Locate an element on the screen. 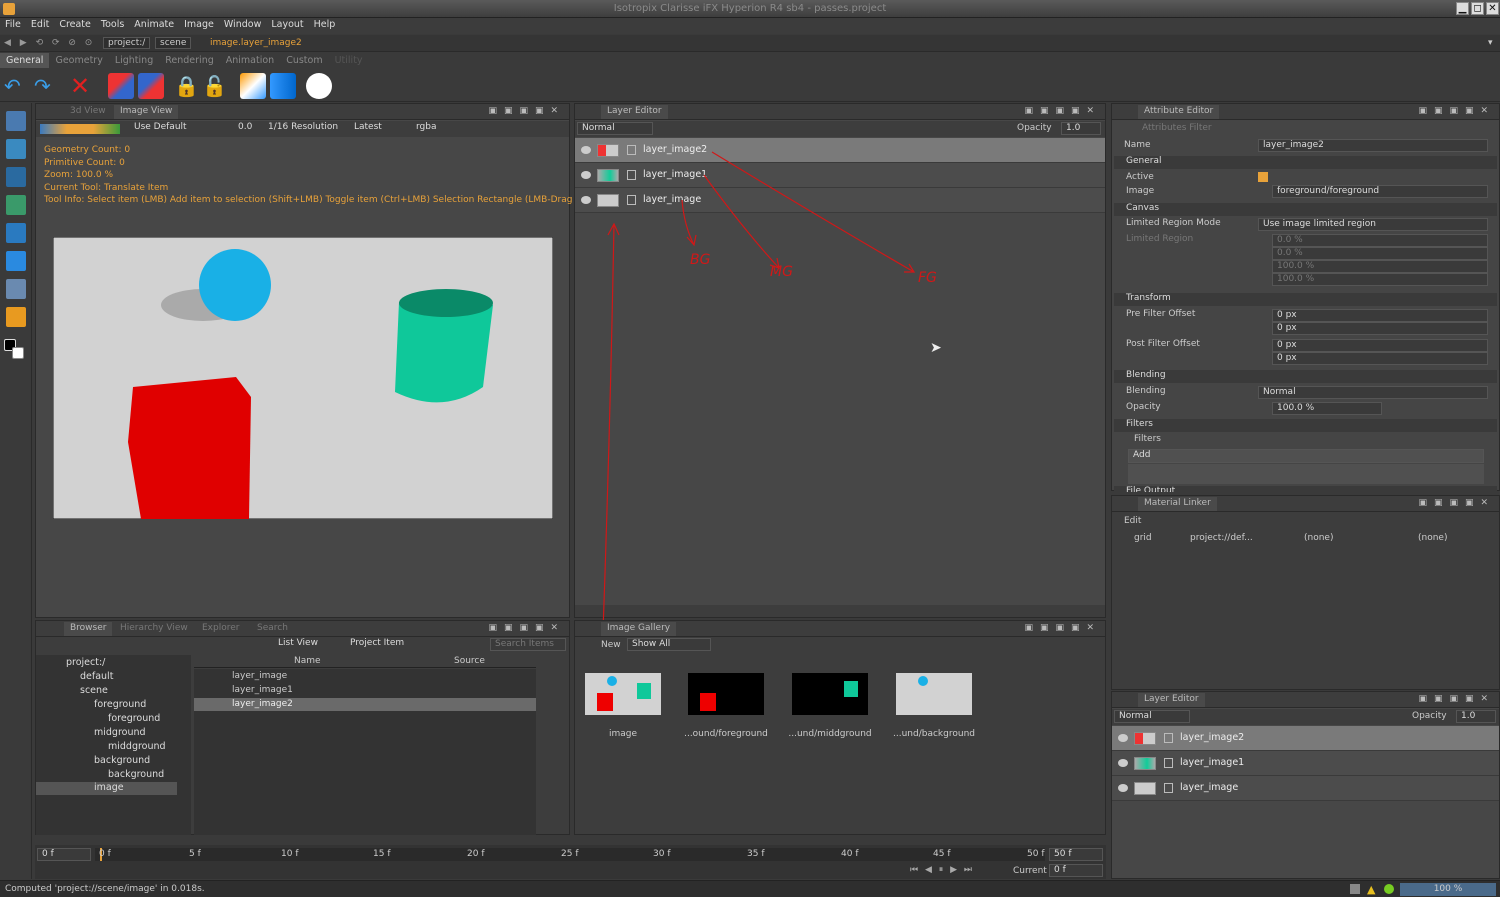 This screenshot has width=1500, height=897. gallery-thumb-background is located at coordinates (934, 694).